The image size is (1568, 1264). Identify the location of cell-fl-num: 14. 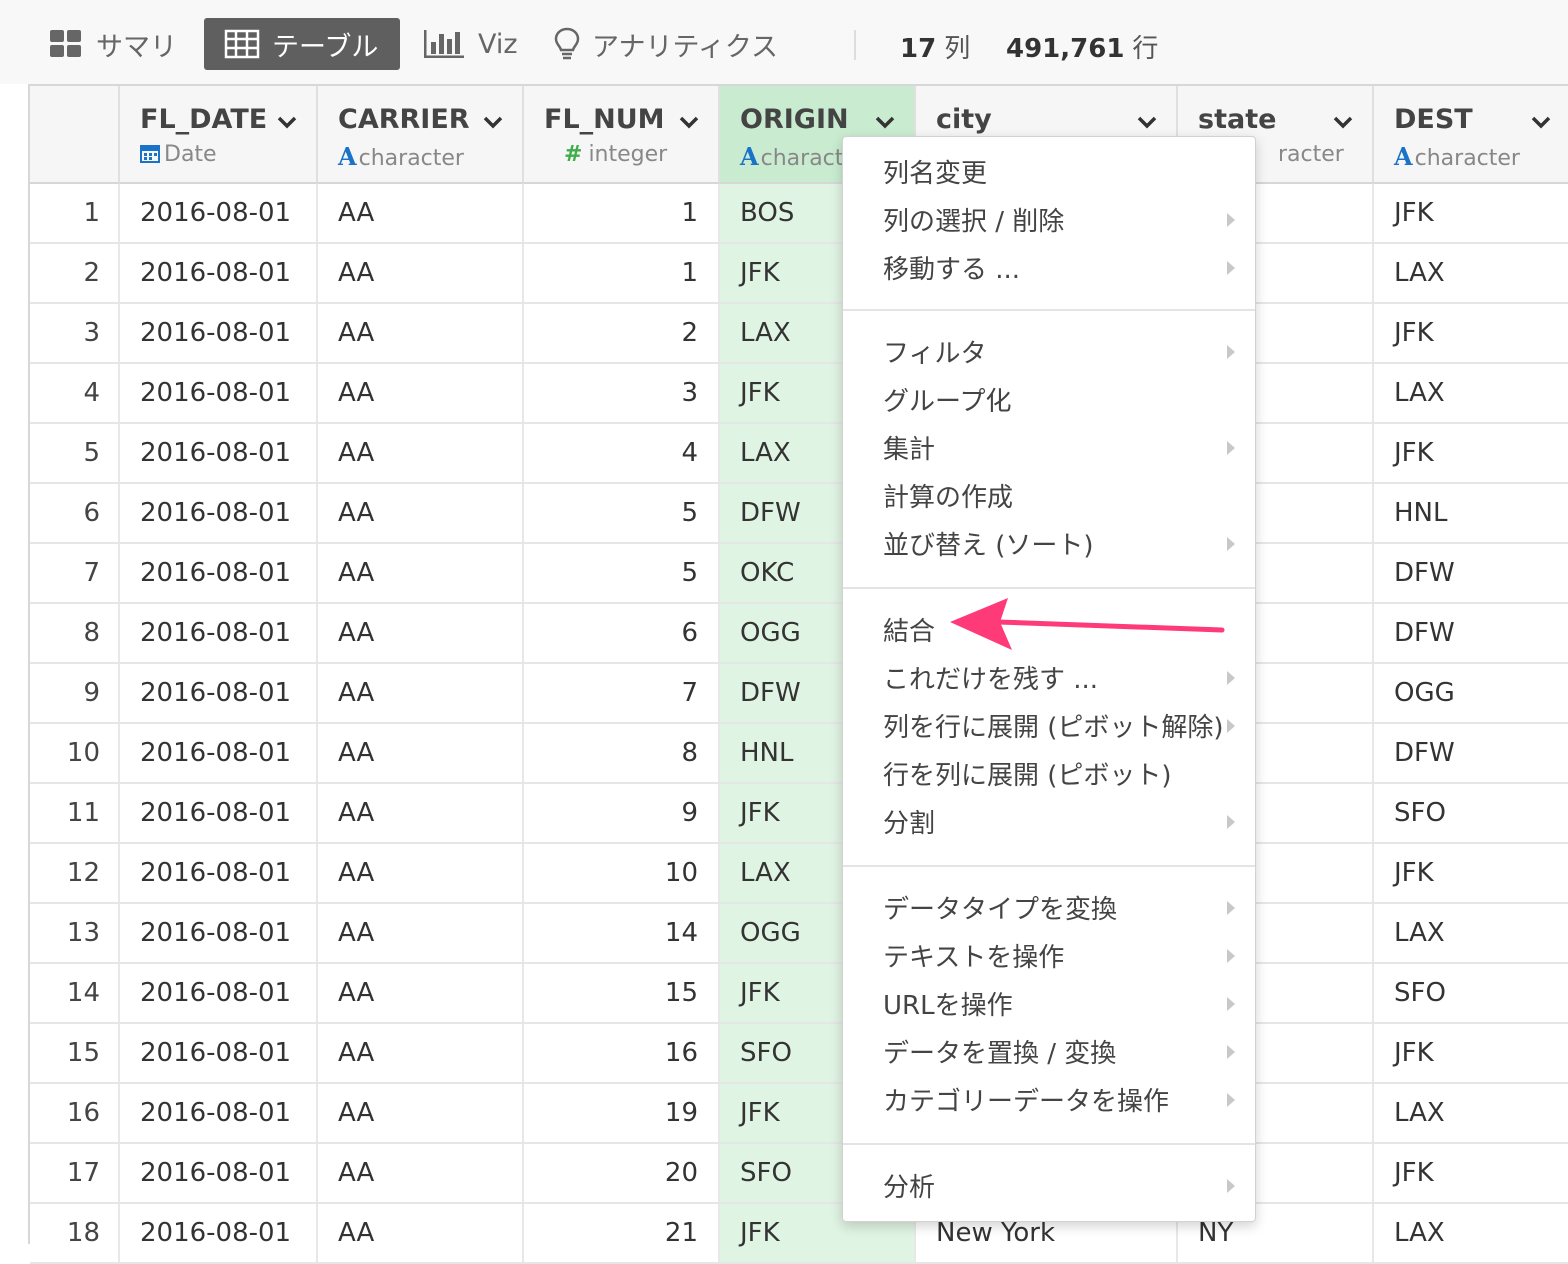
(622, 933).